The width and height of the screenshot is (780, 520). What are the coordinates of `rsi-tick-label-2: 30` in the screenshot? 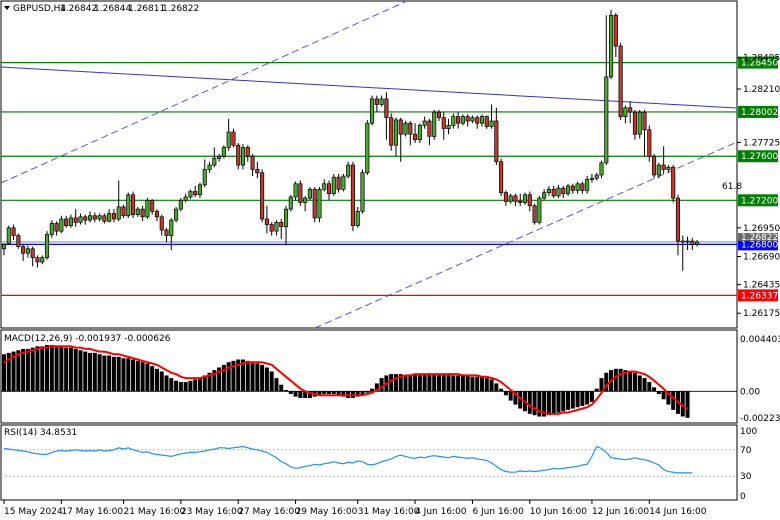 It's located at (746, 477).